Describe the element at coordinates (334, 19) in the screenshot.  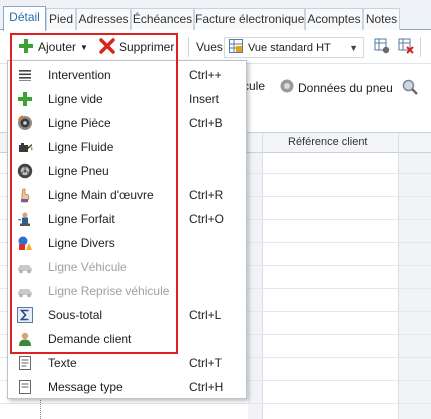
I see `tab-acomptes: Acomptes` at that location.